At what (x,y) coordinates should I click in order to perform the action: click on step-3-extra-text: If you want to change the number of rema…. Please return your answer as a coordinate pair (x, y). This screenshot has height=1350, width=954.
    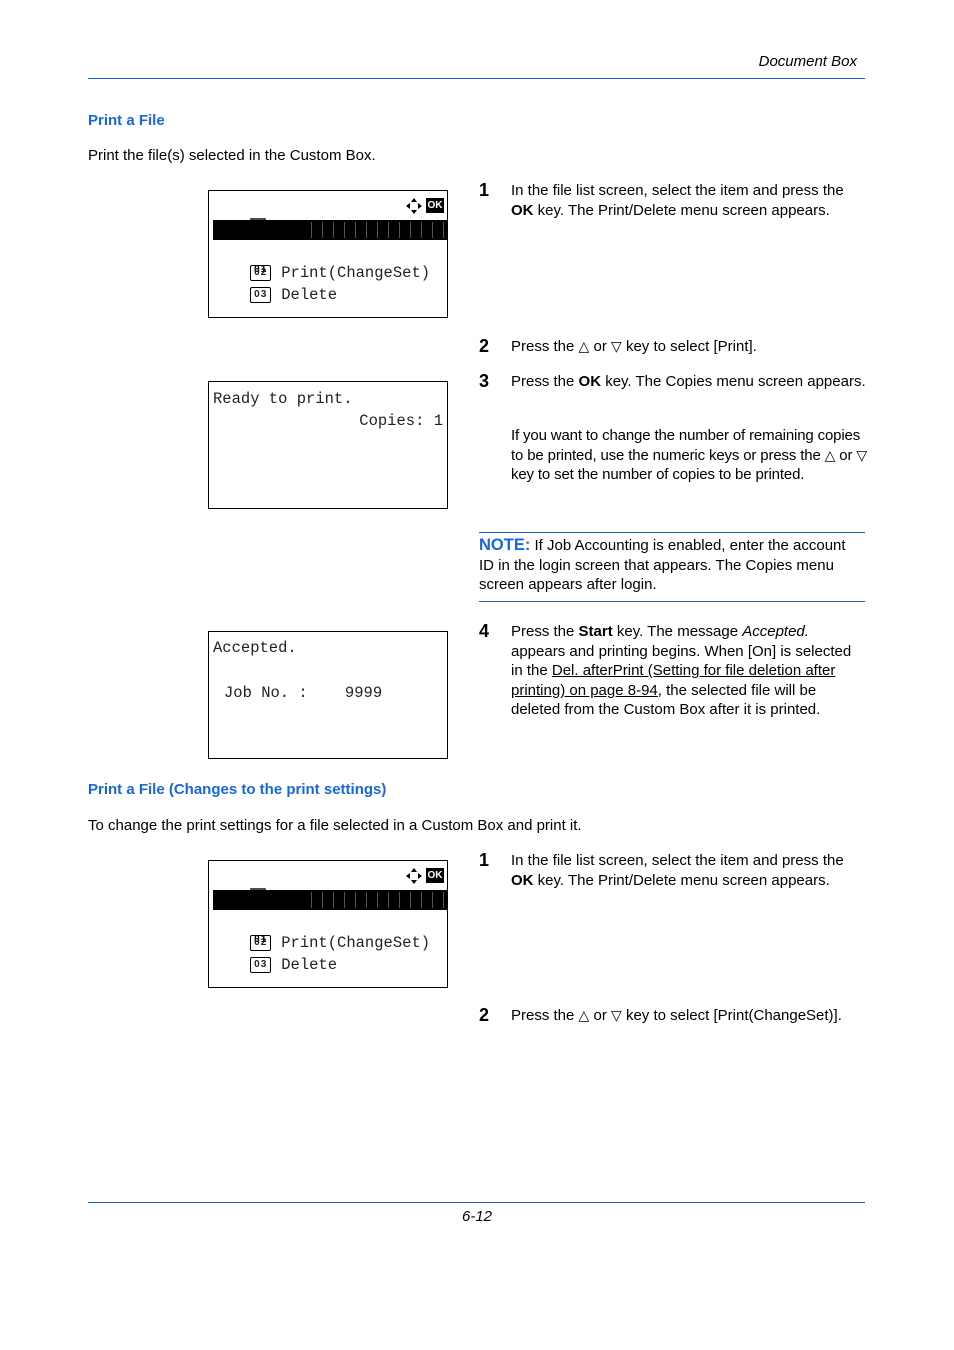
    Looking at the image, I should click on (689, 455).